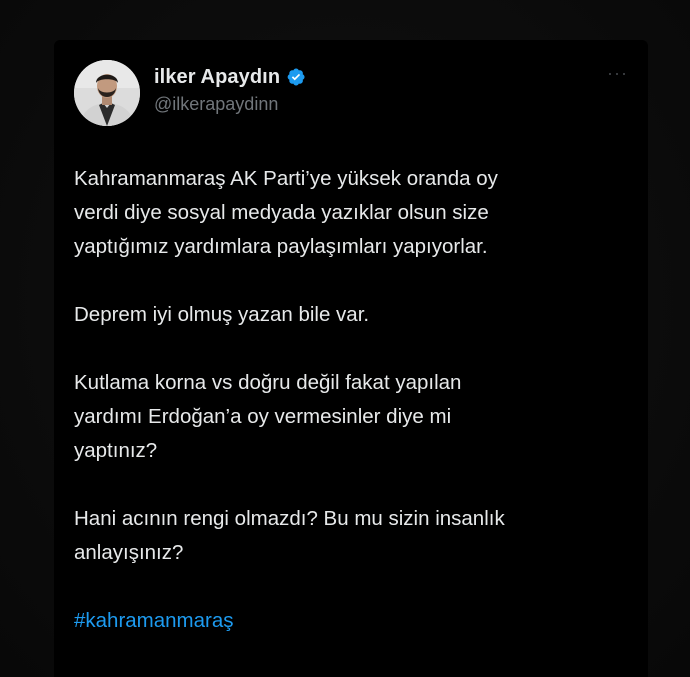 The width and height of the screenshot is (690, 677). I want to click on author-display-name: ilker Apaydın, so click(217, 77).